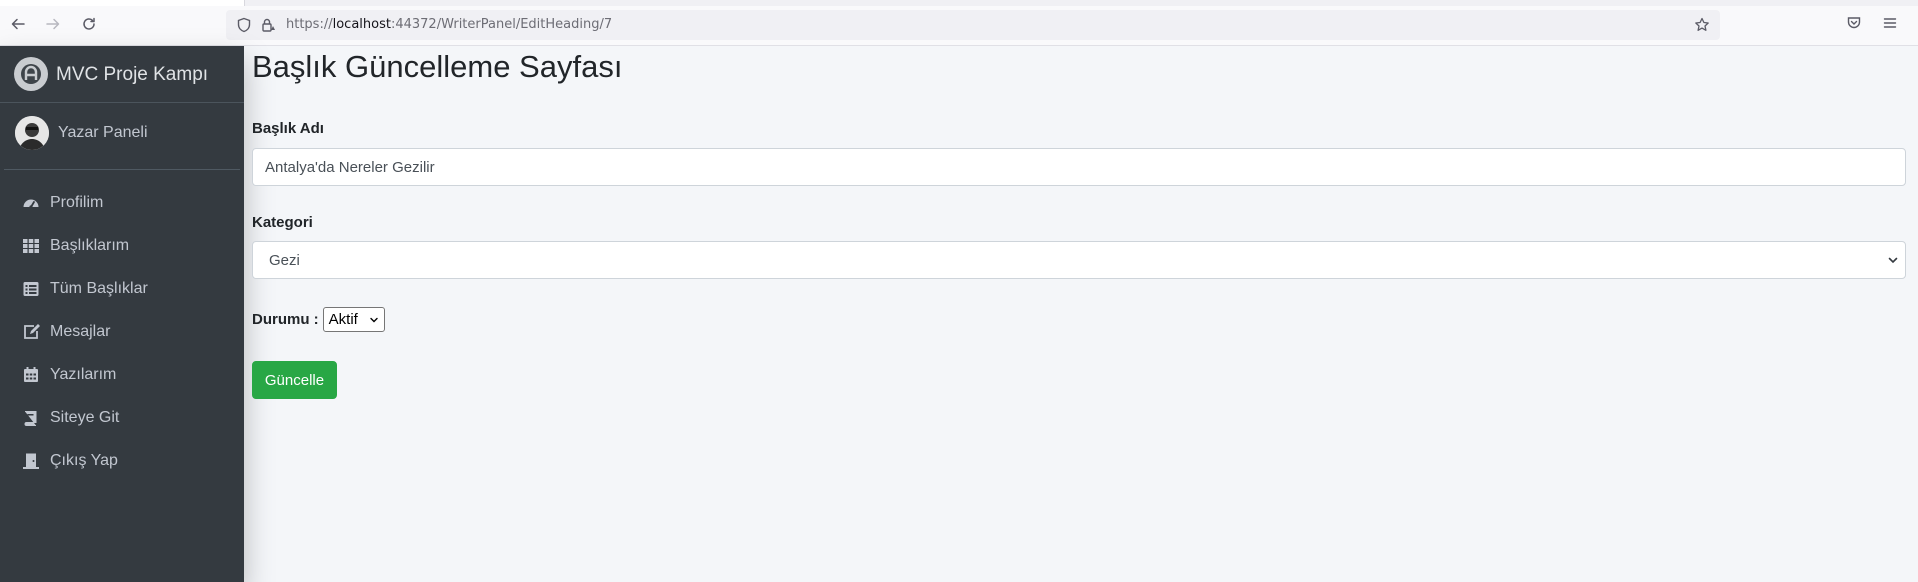 The image size is (1918, 582). Describe the element at coordinates (31, 289) in the screenshot. I see `list-icon` at that location.